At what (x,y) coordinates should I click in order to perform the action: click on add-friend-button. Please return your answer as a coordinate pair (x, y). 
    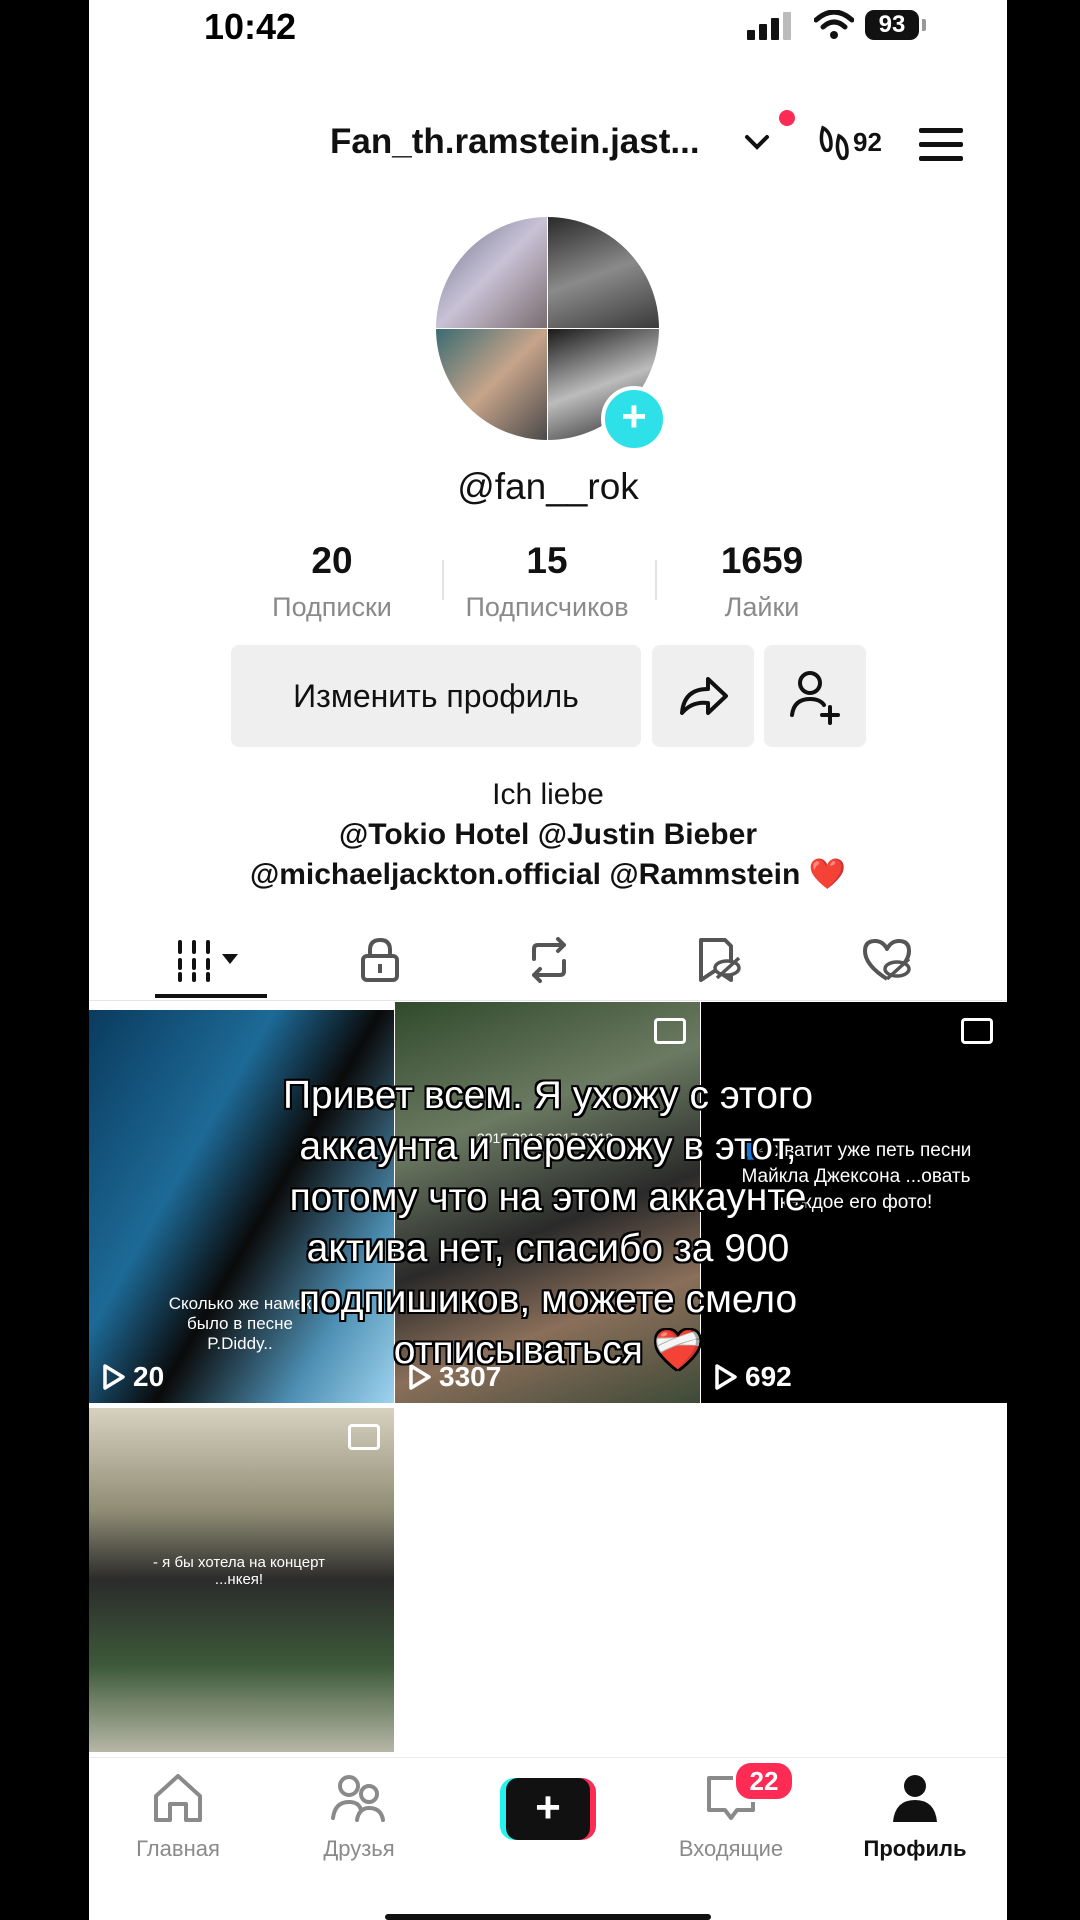
    Looking at the image, I should click on (815, 696).